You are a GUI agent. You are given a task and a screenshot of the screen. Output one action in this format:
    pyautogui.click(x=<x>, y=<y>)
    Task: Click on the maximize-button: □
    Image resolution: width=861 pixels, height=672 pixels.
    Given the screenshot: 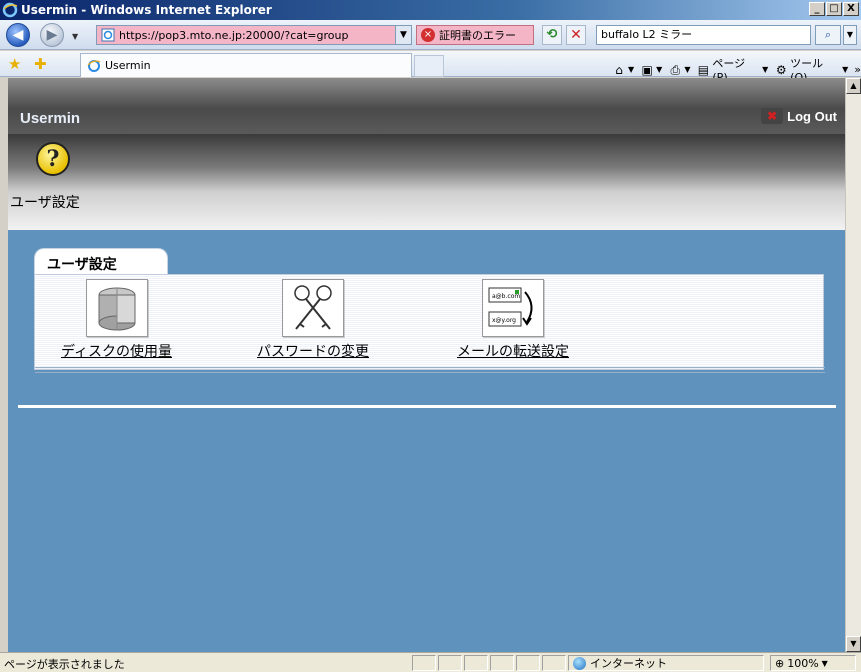 What is the action you would take?
    pyautogui.click(x=834, y=9)
    